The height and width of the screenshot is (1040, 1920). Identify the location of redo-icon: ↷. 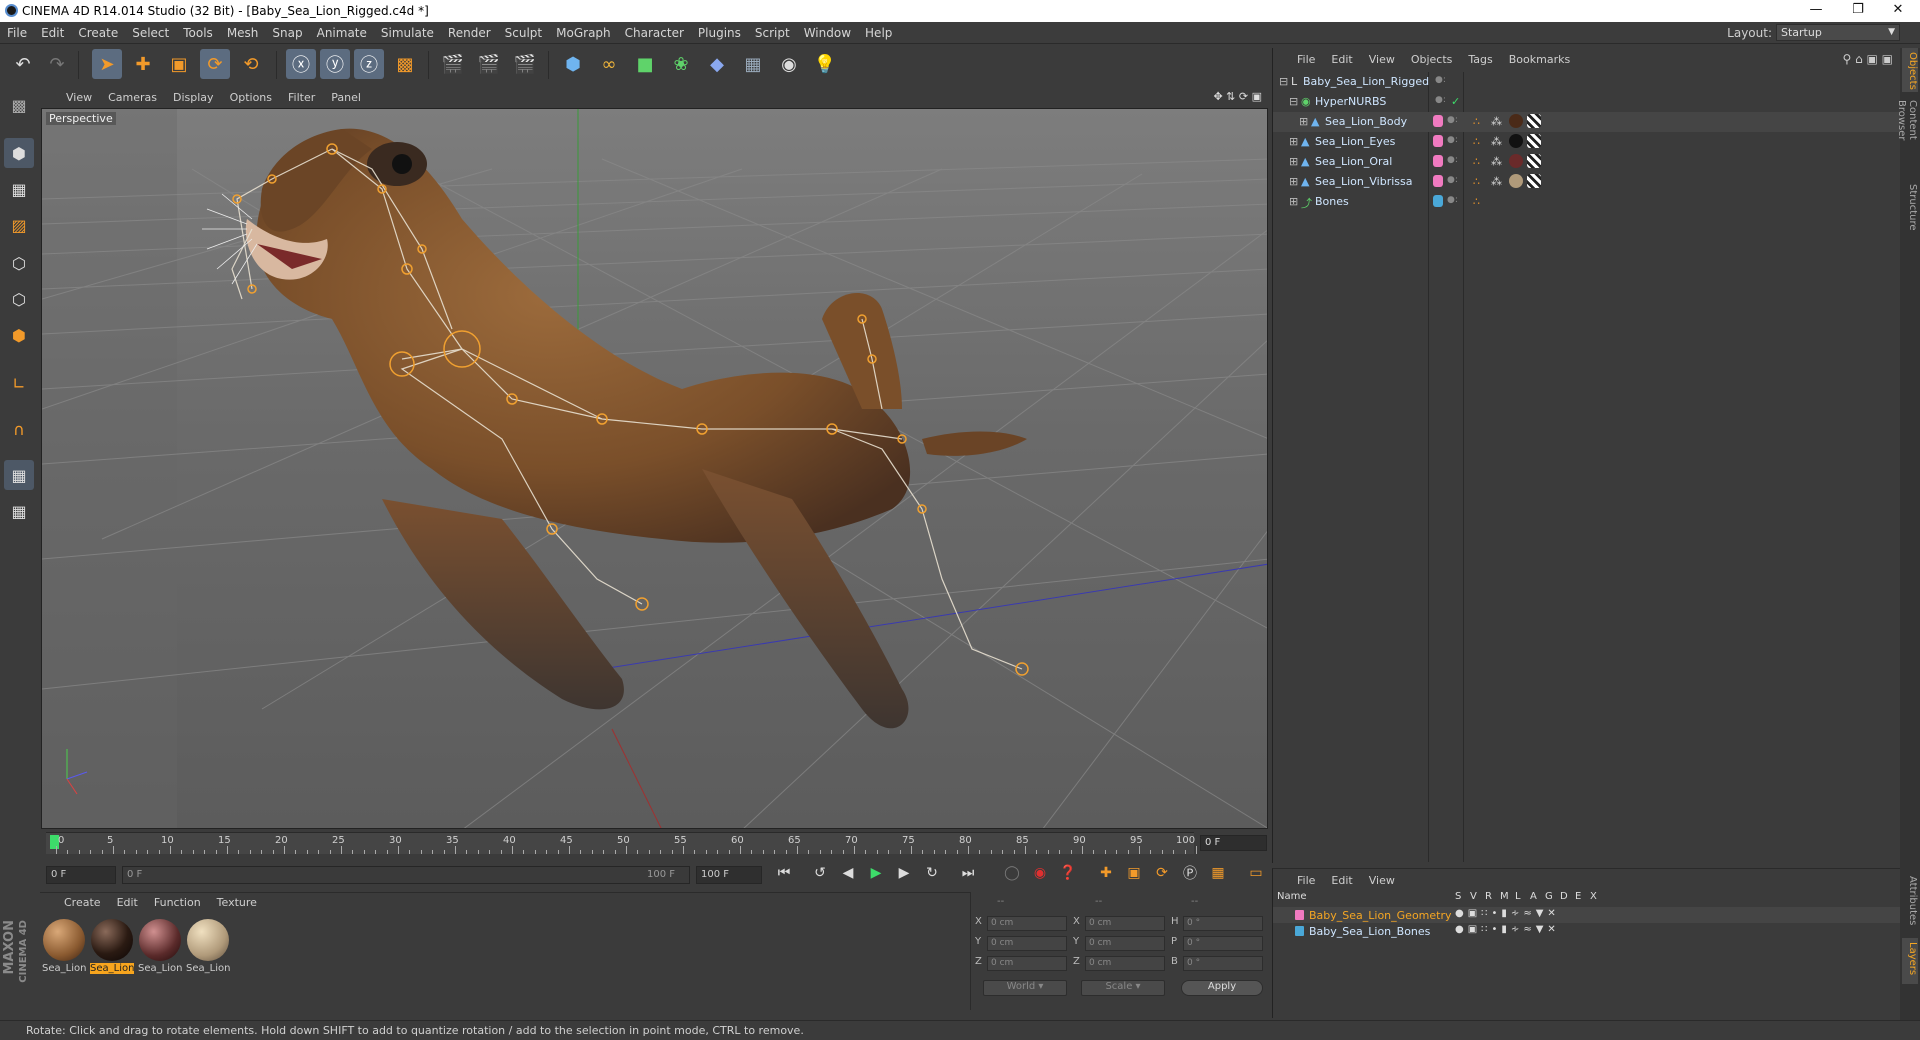
(57, 64).